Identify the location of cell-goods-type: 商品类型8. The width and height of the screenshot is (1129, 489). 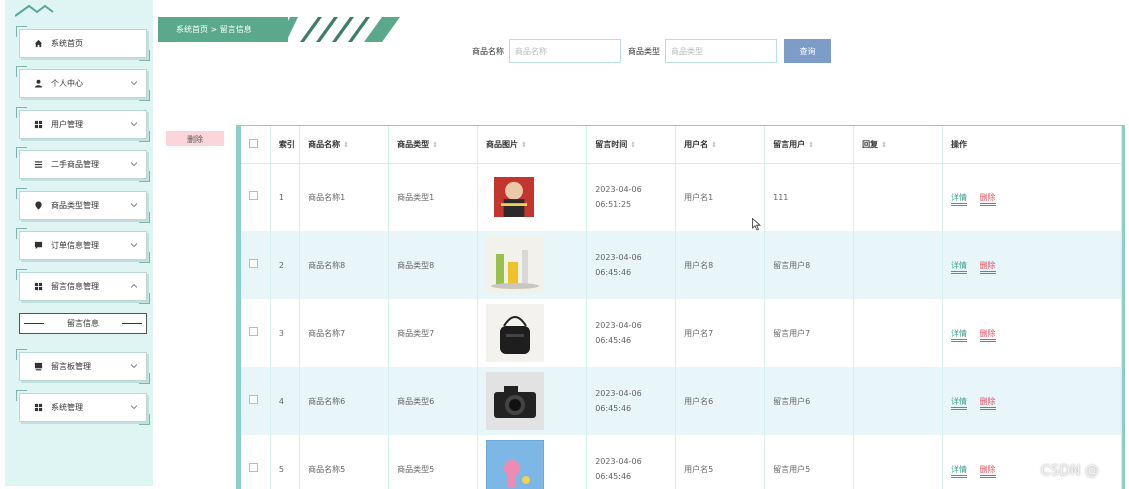
(433, 265).